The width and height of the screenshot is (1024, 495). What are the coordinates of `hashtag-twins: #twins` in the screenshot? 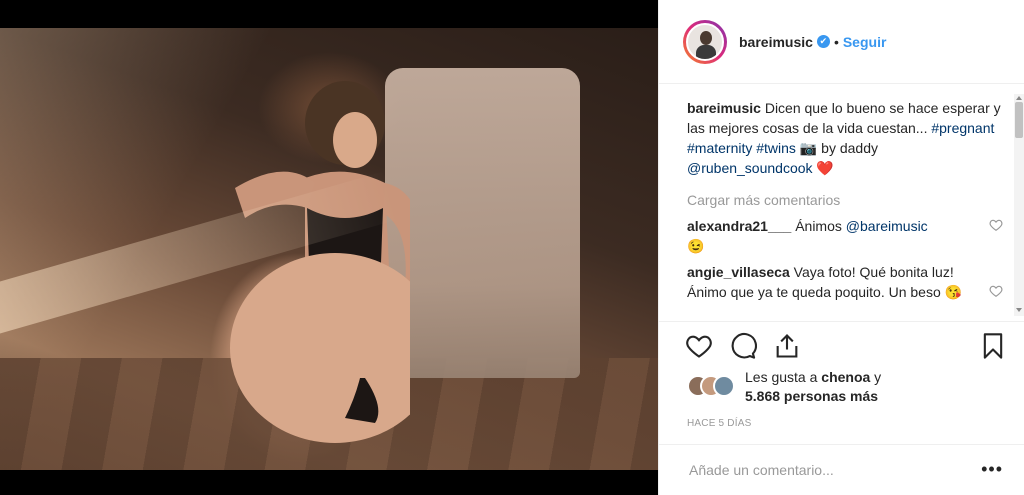 It's located at (776, 148).